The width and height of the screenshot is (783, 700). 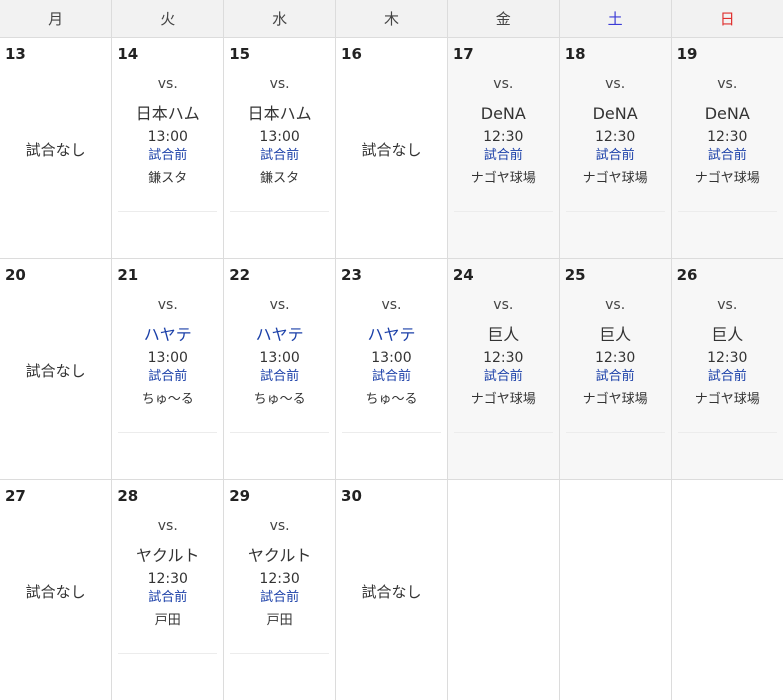 I want to click on weekday-thu: 木, so click(x=392, y=19).